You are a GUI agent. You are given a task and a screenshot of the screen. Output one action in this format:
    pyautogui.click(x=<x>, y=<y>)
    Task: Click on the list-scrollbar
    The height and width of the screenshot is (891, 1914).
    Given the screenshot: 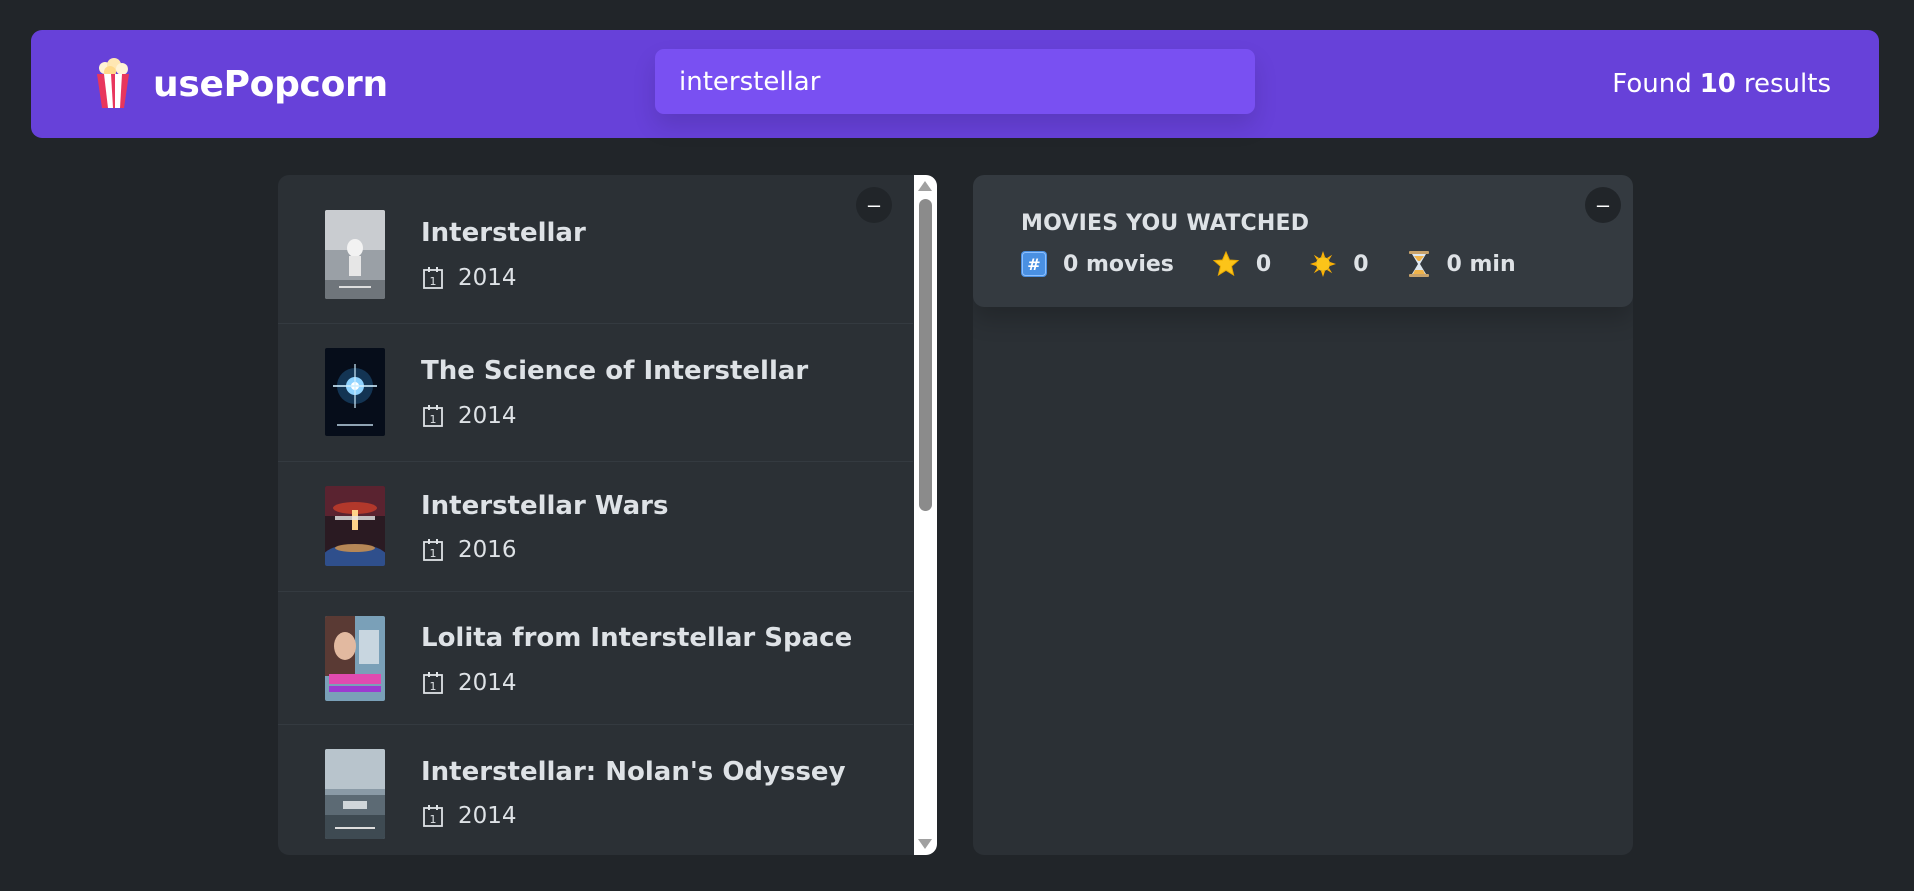 What is the action you would take?
    pyautogui.click(x=925, y=515)
    